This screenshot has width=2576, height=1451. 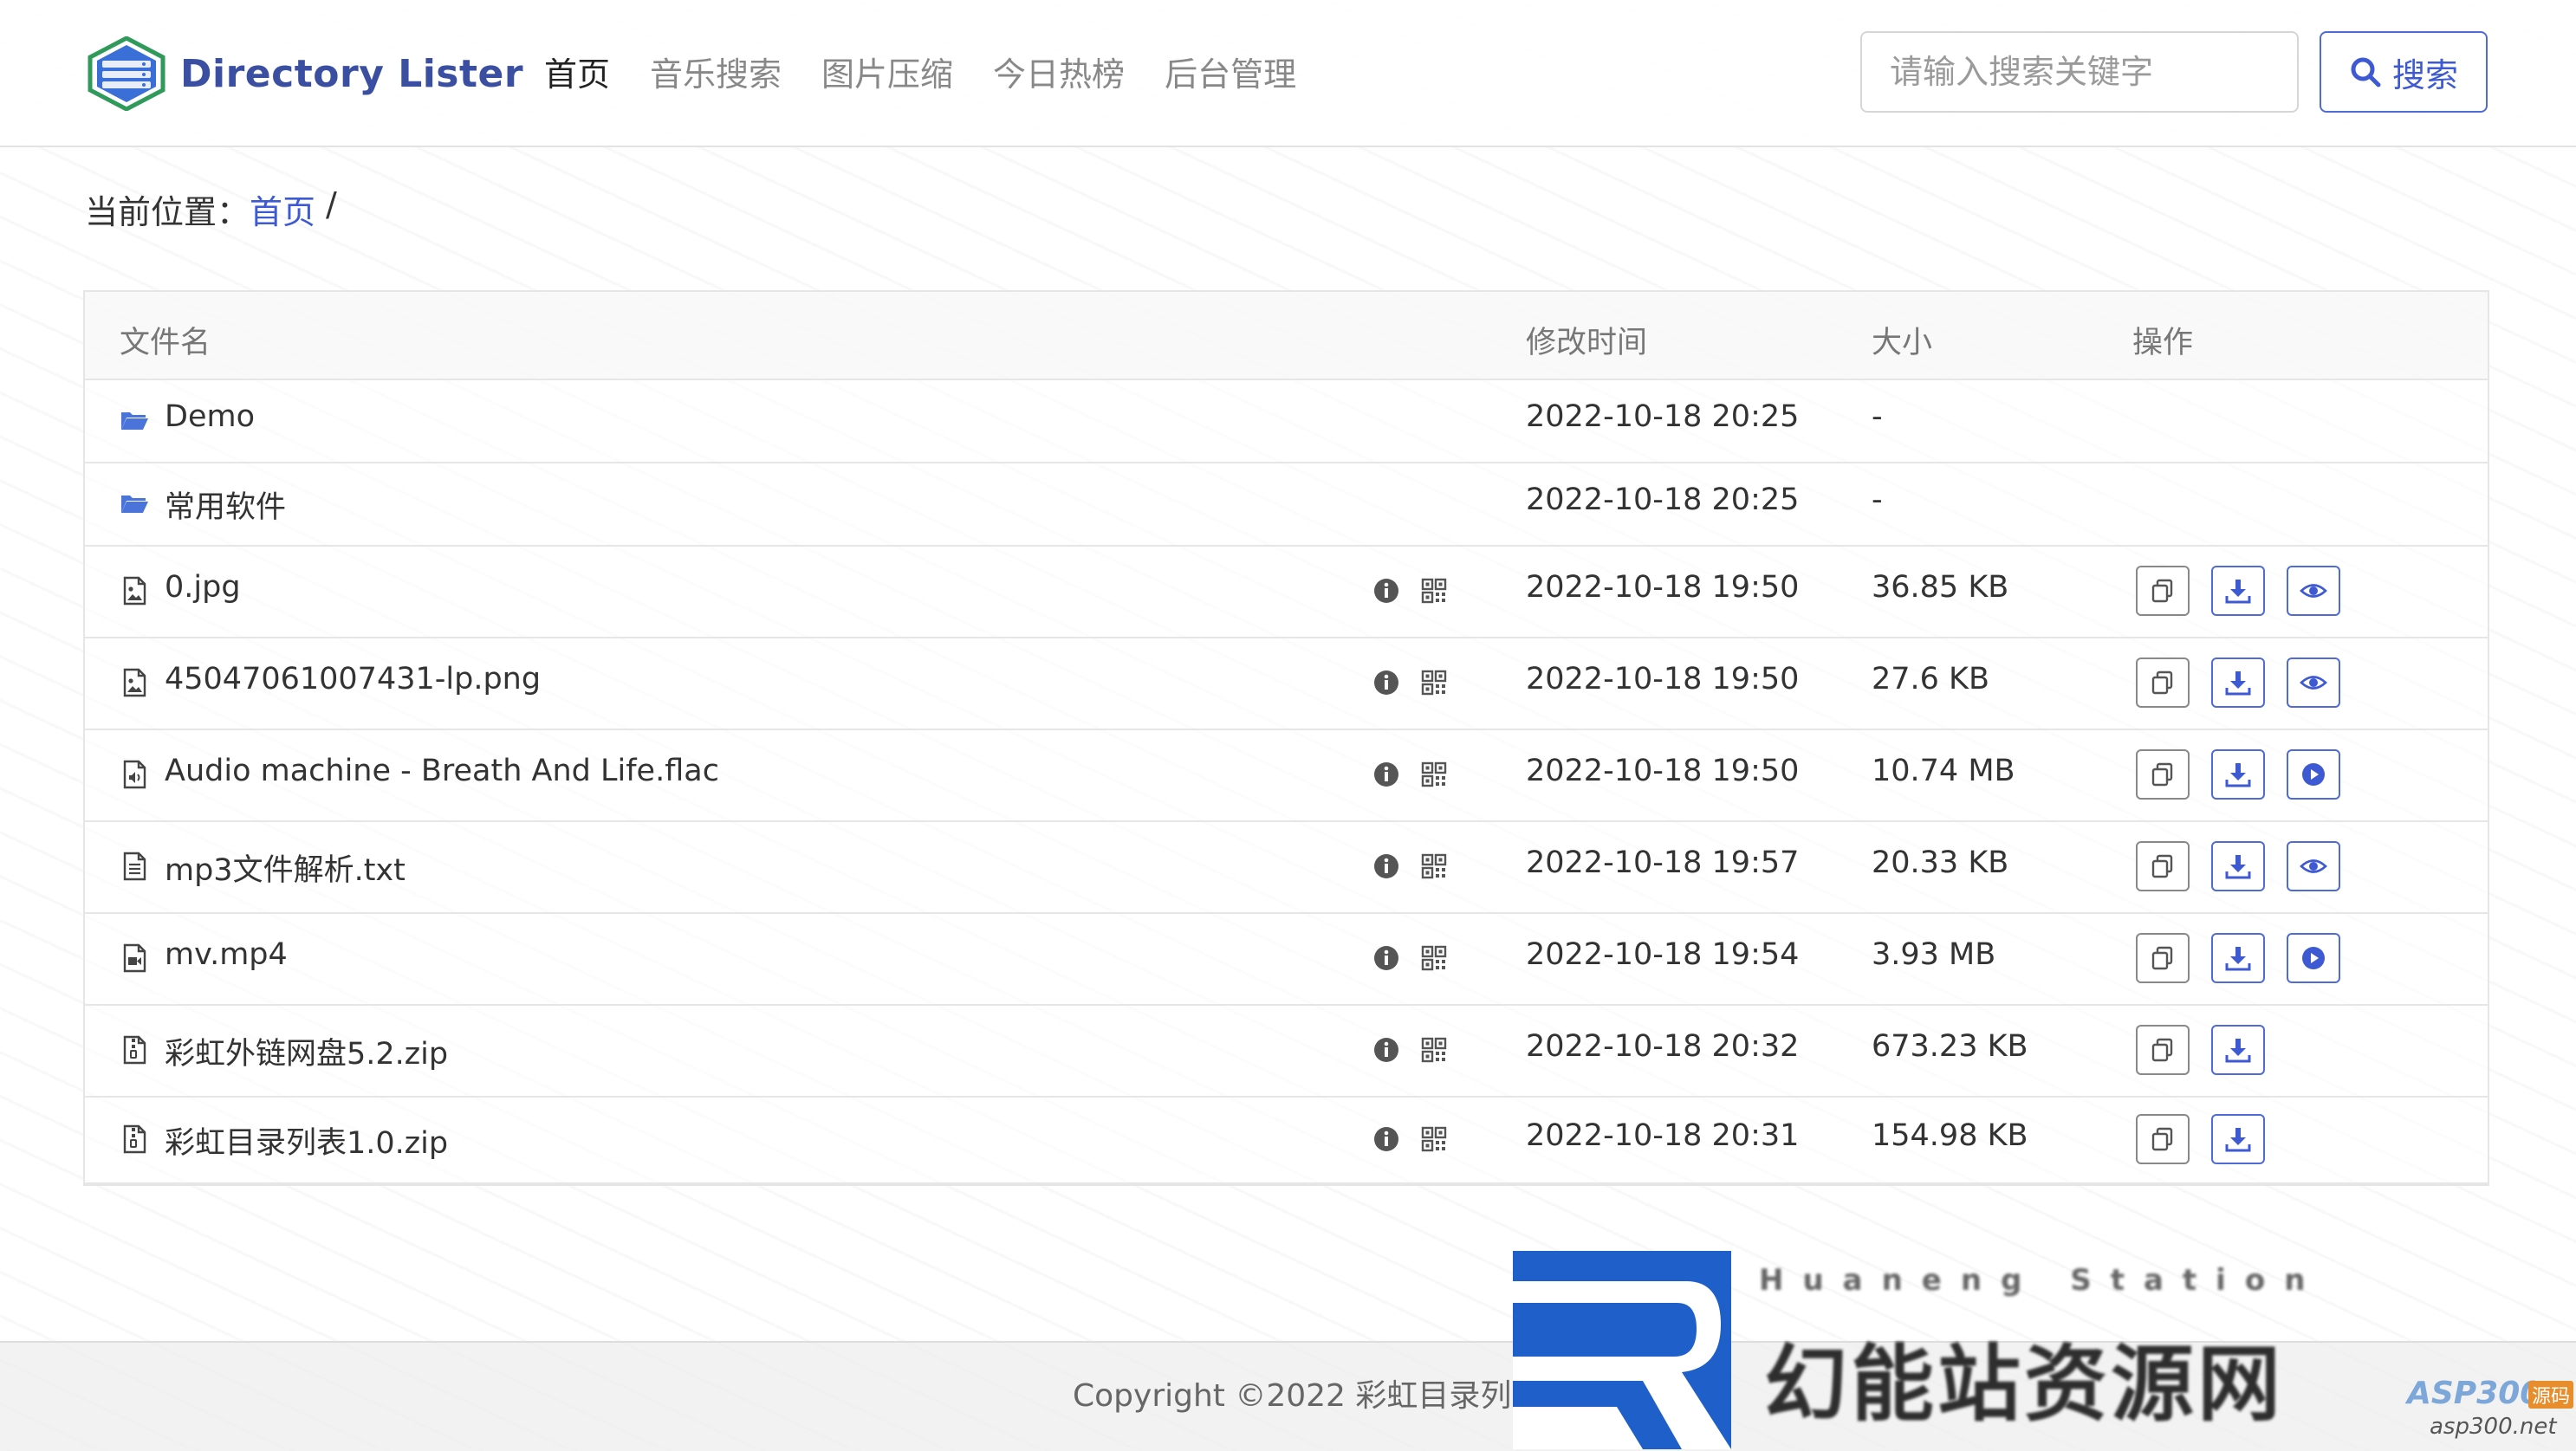 What do you see at coordinates (353, 679) in the screenshot?
I see `file-name-link: 45047061007431-lp.png` at bounding box center [353, 679].